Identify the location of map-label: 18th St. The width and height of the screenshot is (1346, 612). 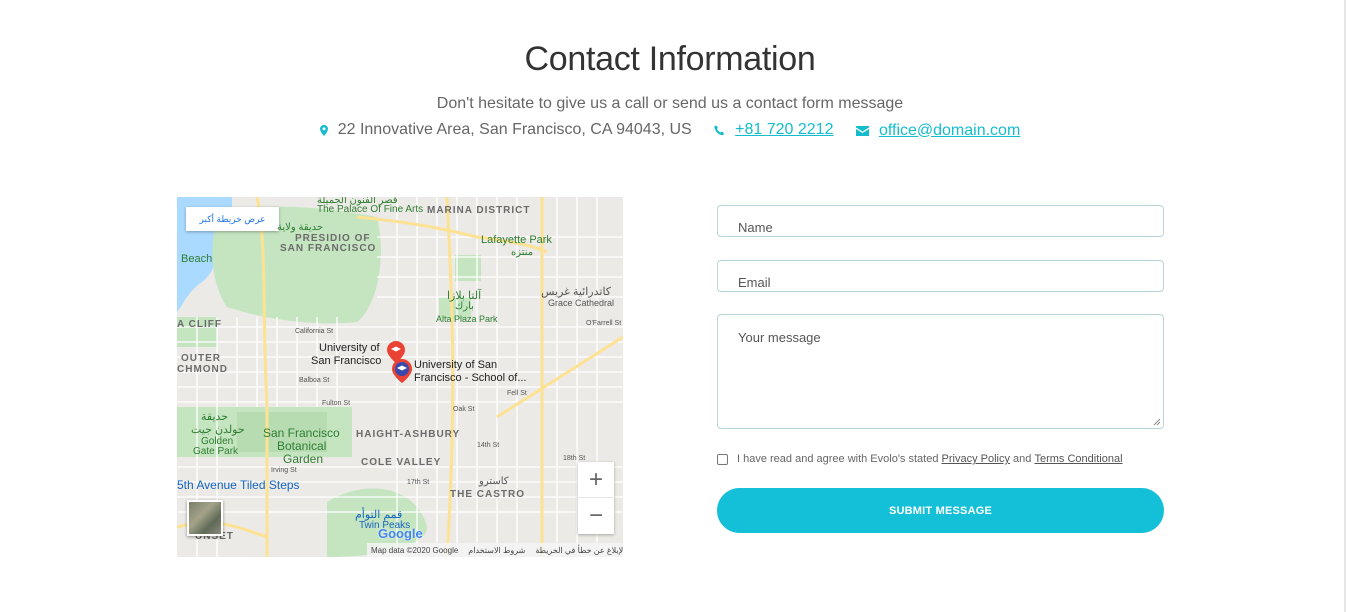
(574, 458).